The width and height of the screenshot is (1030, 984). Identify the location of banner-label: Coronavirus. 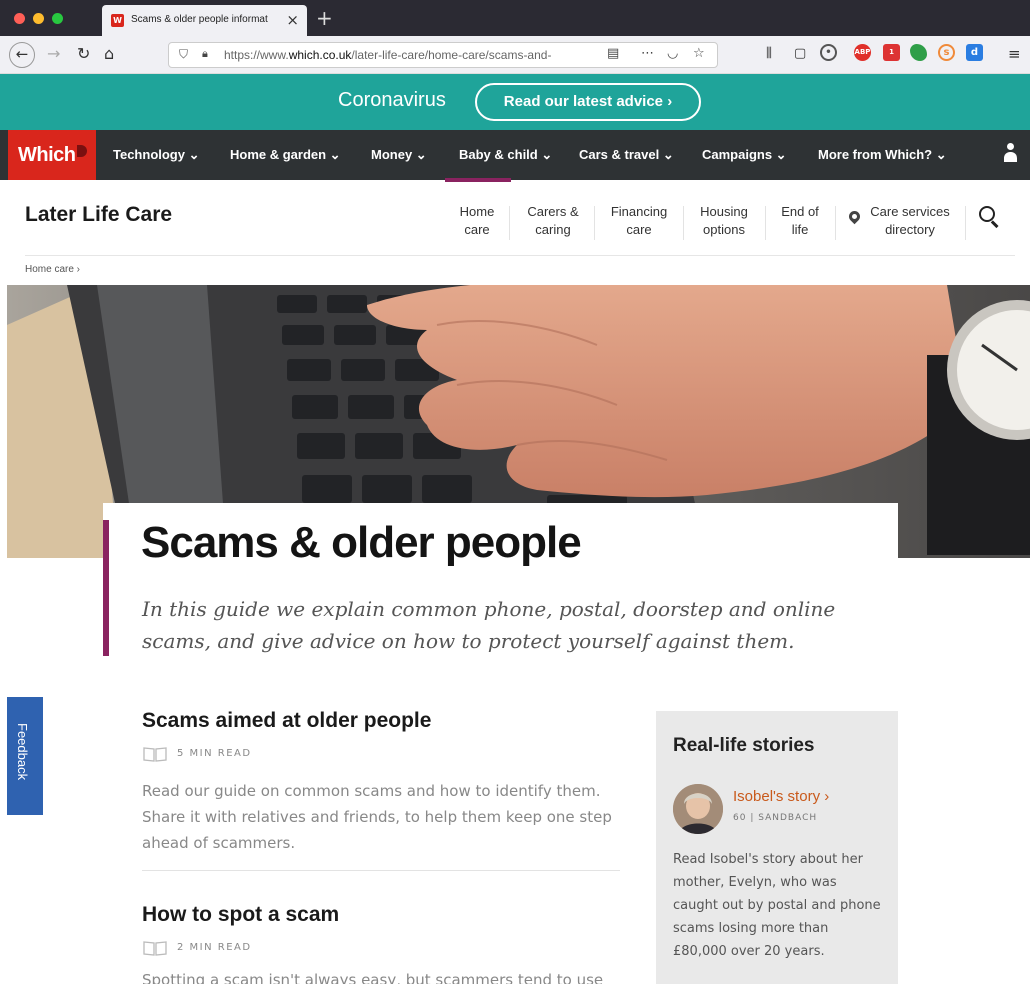
(392, 100).